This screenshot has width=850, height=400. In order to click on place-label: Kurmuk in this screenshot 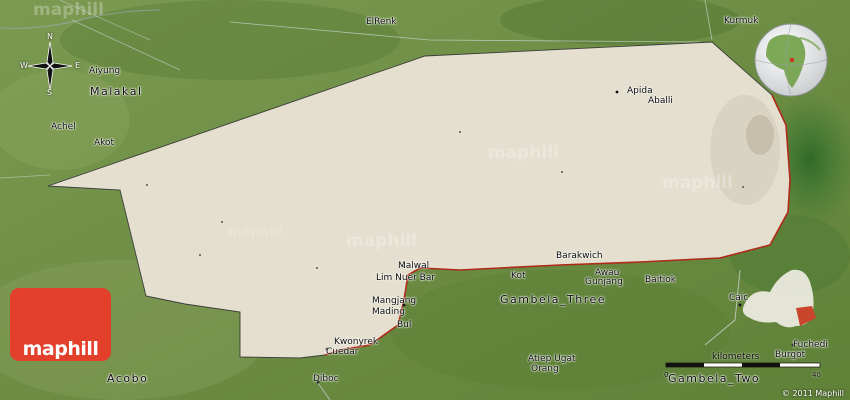, I will do `click(741, 21)`.